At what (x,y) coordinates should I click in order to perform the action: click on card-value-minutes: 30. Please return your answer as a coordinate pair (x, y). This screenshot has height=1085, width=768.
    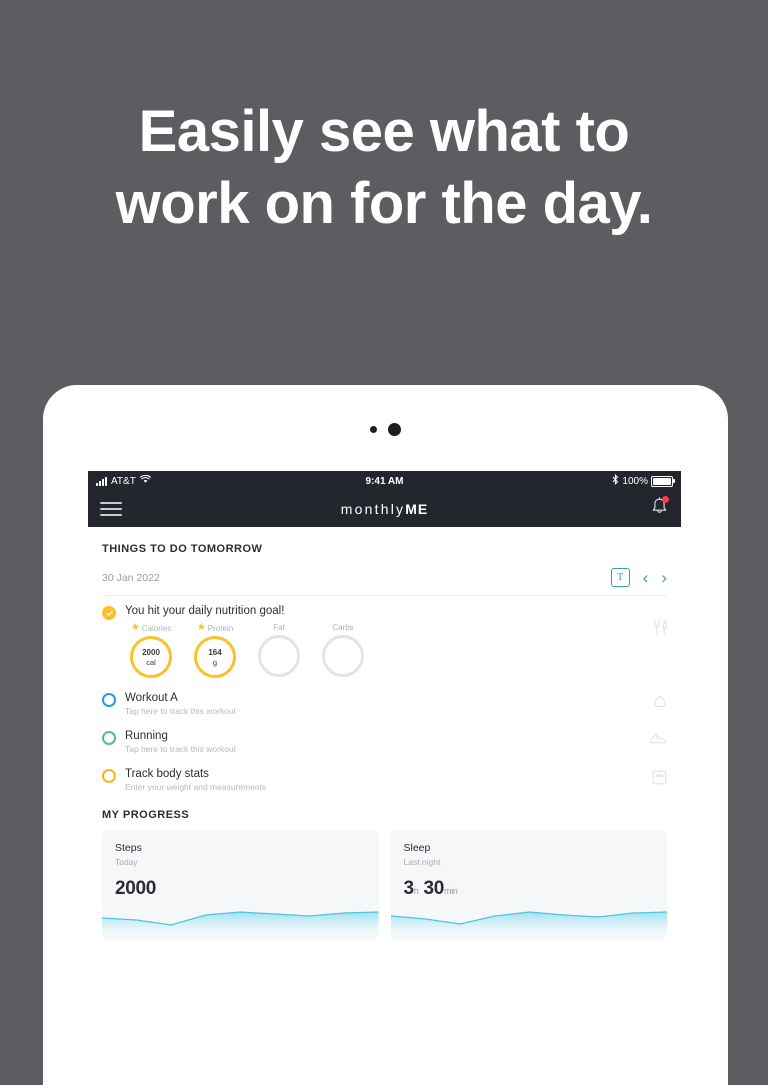
    Looking at the image, I should click on (434, 888).